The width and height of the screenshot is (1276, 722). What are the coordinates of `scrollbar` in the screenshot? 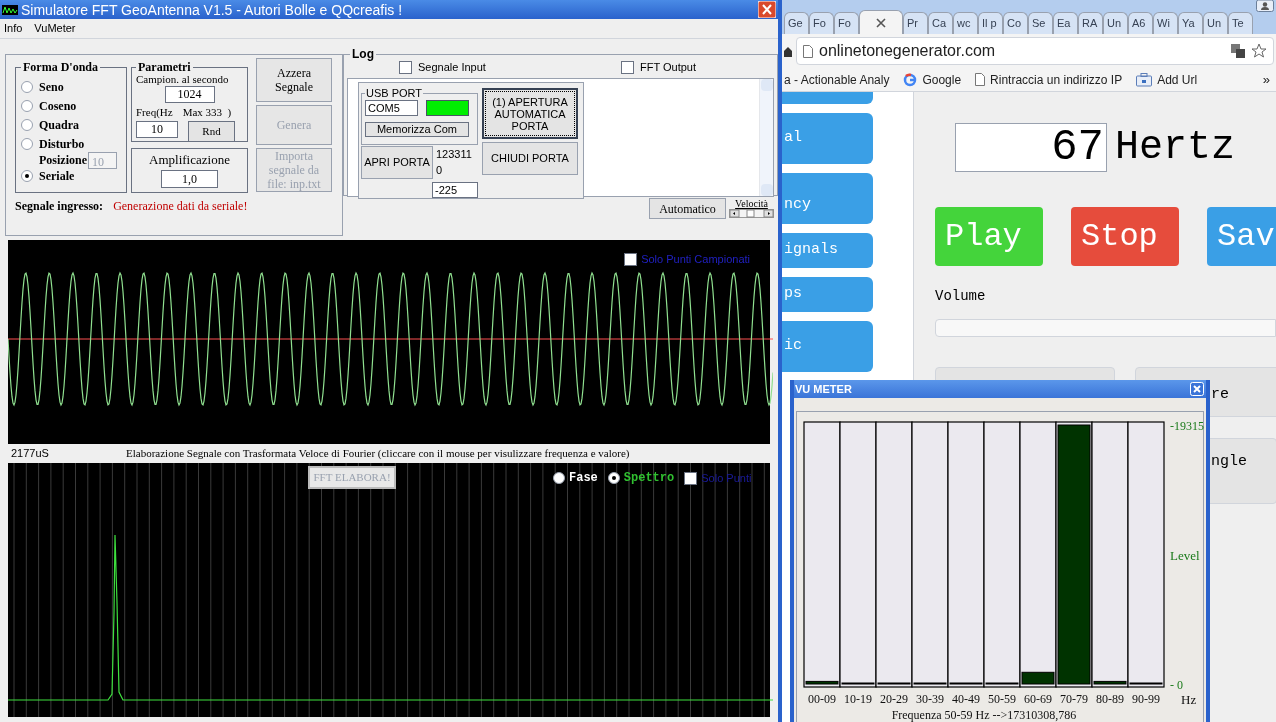 It's located at (766, 137).